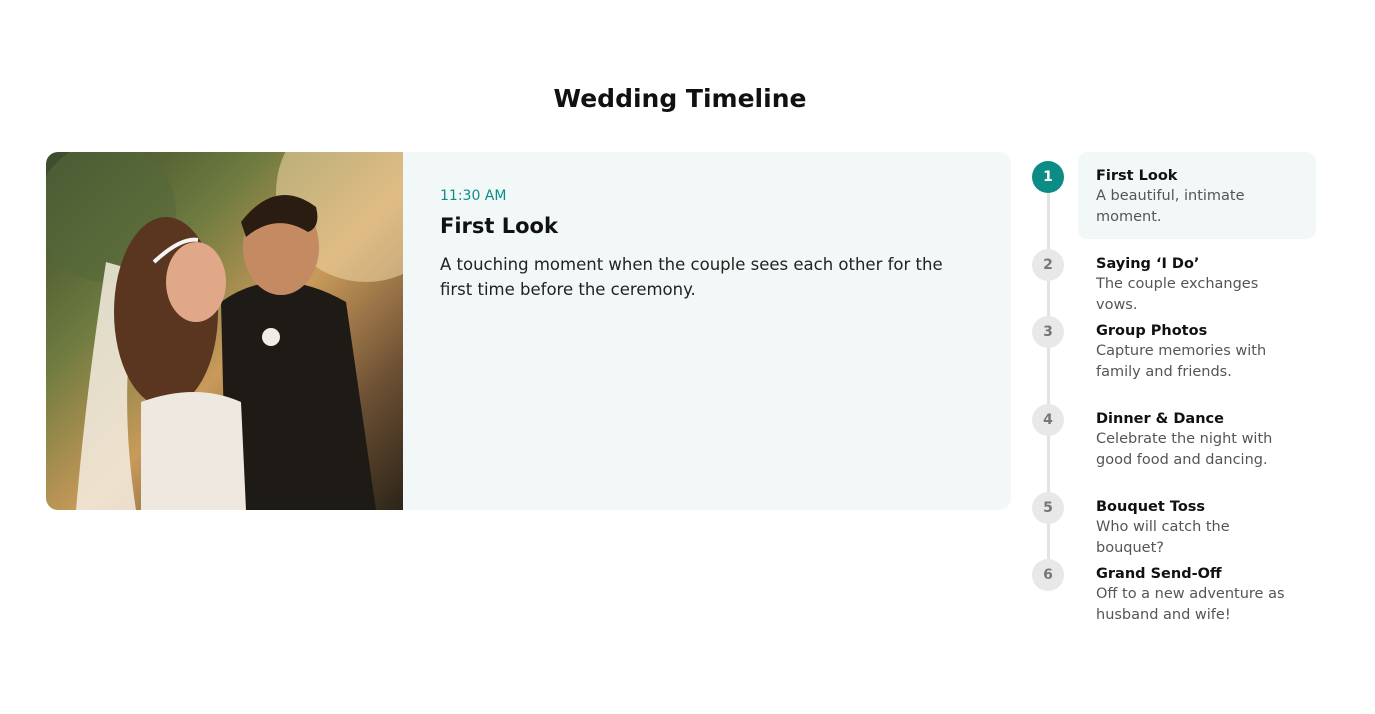 This screenshot has height=714, width=1375. Describe the element at coordinates (1151, 507) in the screenshot. I see `step-title: Bouquet Toss` at that location.